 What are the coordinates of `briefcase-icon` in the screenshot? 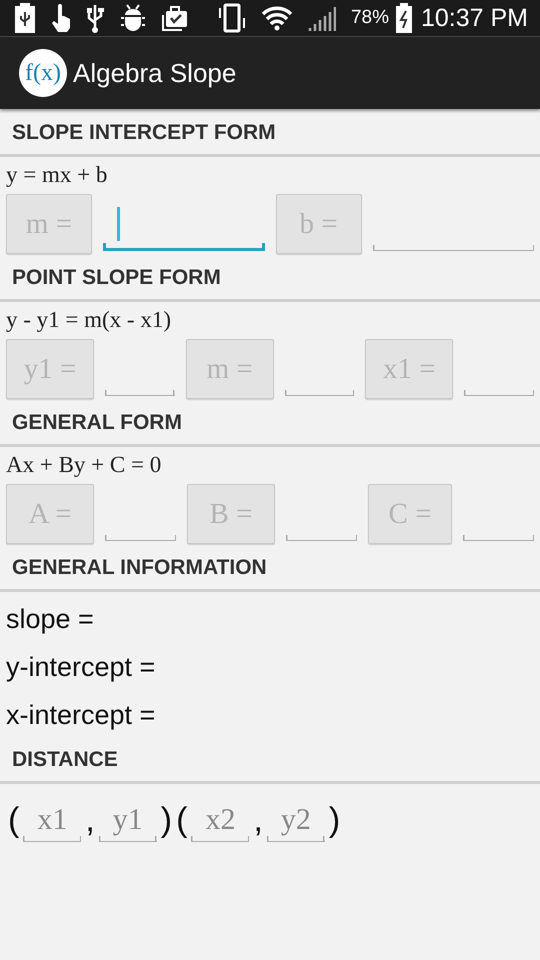 It's located at (175, 18).